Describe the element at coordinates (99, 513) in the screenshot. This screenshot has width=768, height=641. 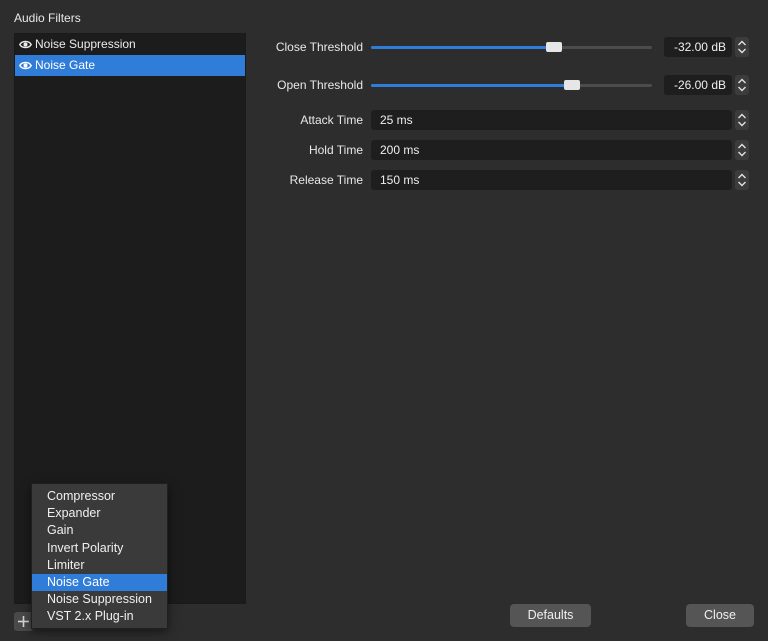
I see `menu-item-expander: Expander` at that location.